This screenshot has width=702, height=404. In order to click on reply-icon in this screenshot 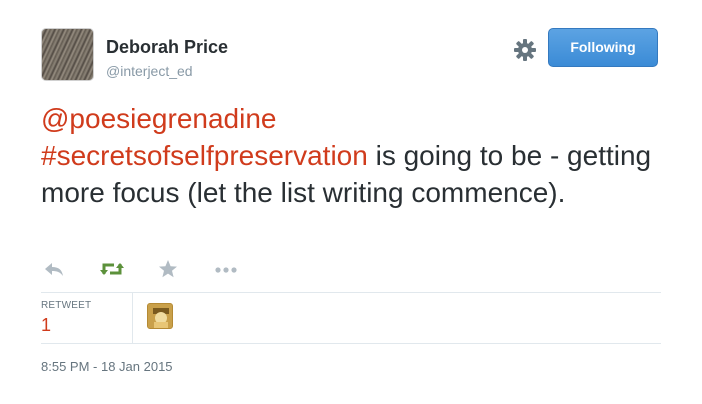, I will do `click(56, 270)`.